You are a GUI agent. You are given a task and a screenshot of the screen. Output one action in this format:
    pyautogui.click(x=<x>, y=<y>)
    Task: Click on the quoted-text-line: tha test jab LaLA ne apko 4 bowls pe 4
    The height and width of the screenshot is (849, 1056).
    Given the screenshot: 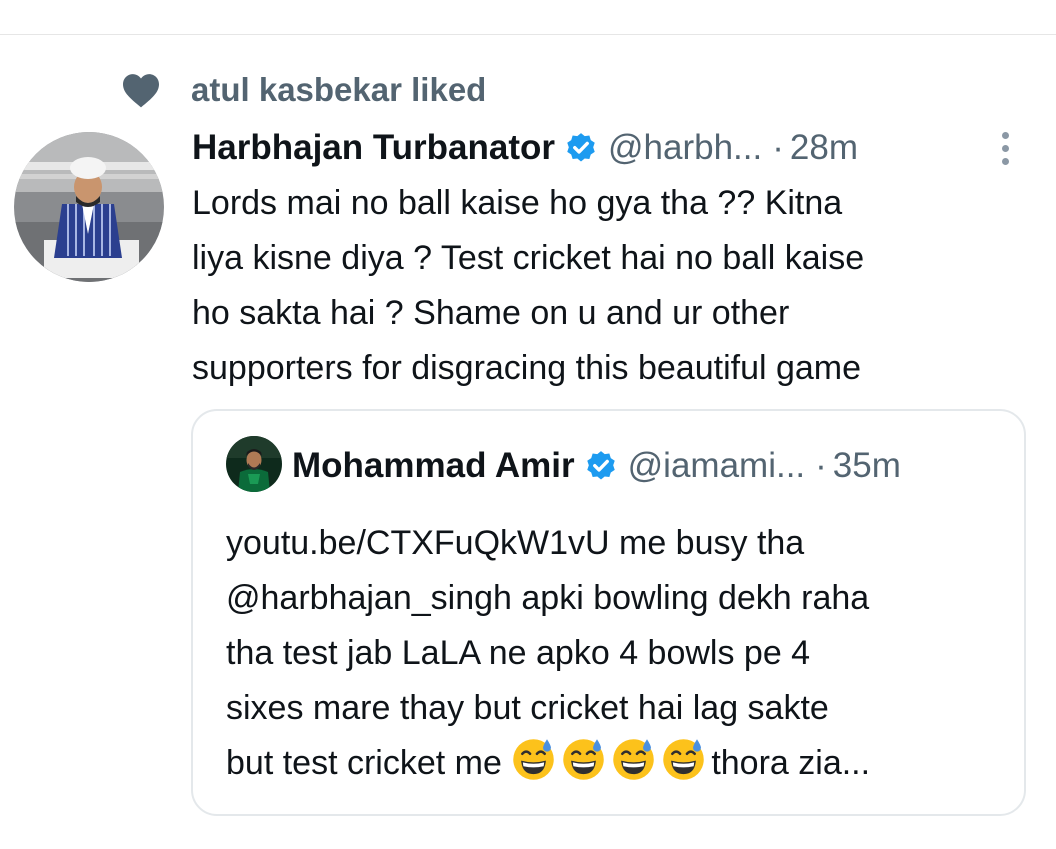 What is the action you would take?
    pyautogui.click(x=518, y=653)
    